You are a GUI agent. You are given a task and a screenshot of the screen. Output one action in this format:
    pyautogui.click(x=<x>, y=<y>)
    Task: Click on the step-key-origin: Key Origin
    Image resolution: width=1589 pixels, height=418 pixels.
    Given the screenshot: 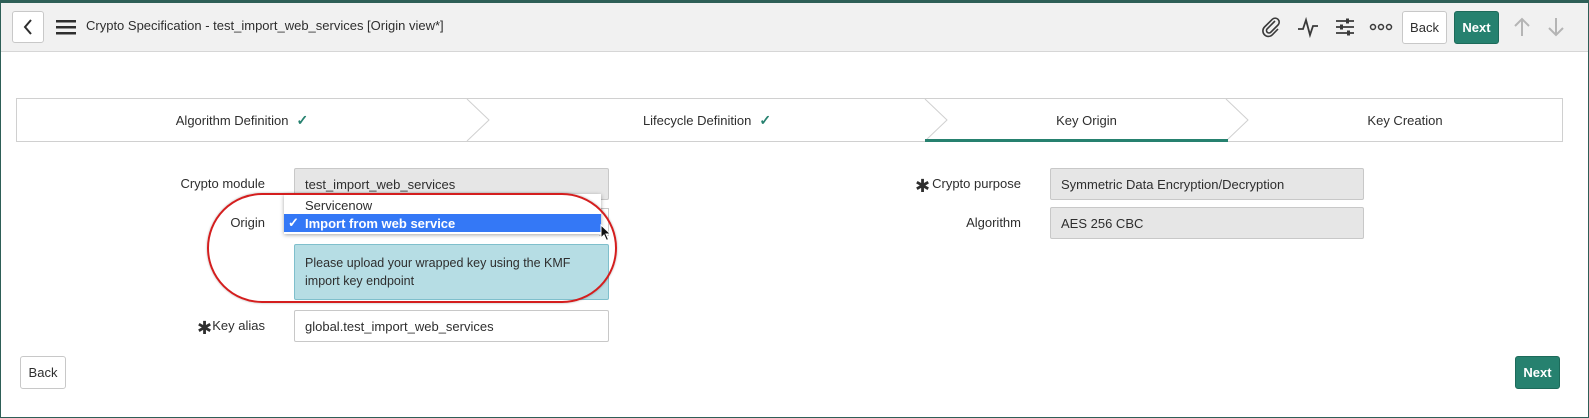 What is the action you would take?
    pyautogui.click(x=1086, y=120)
    